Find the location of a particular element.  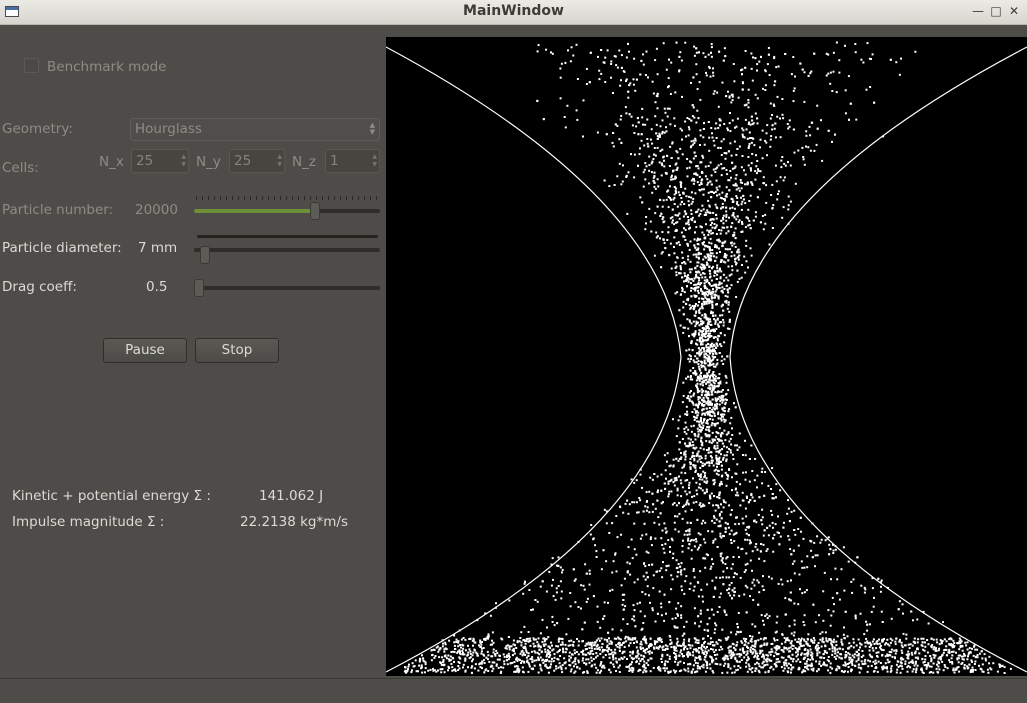

title-bar: MainWindow — □ ✕ is located at coordinates (513, 12).